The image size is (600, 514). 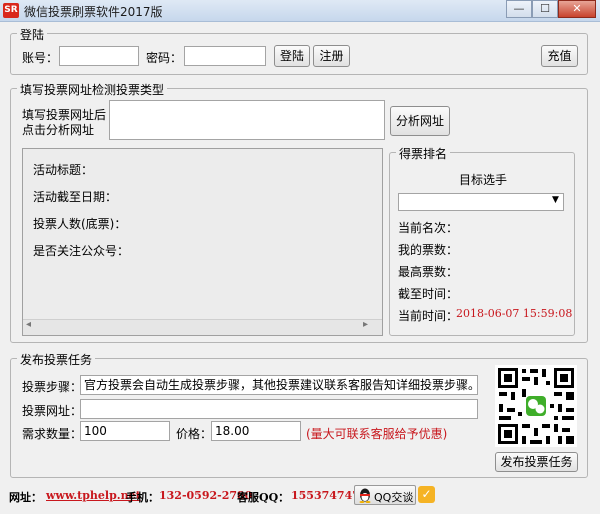 What do you see at coordinates (481, 202) in the screenshot?
I see `target-player-select` at bounding box center [481, 202].